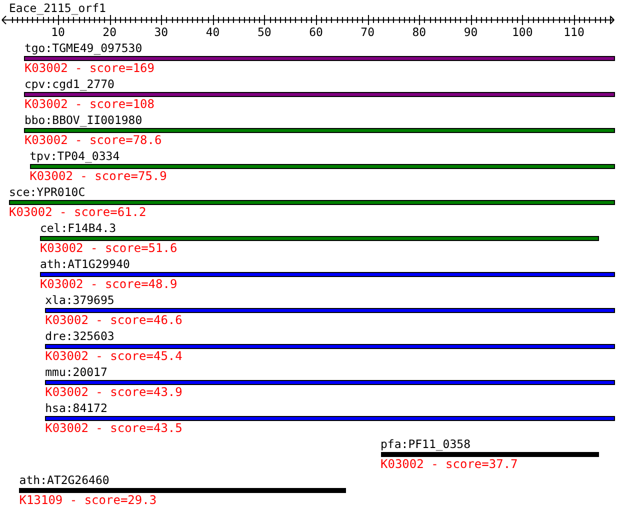 The image size is (620, 509). I want to click on score-label: K03002 - score=78.6, so click(93, 140).